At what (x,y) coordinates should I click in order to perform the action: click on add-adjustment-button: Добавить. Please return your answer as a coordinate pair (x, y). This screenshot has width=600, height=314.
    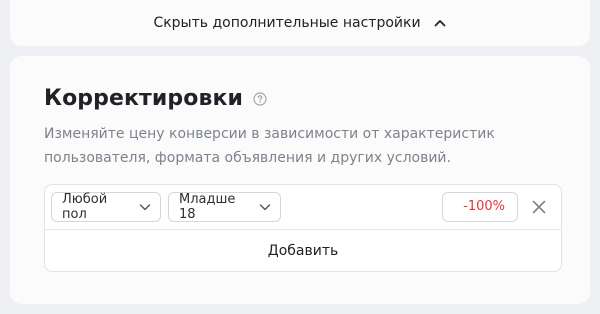
    Looking at the image, I should click on (303, 250).